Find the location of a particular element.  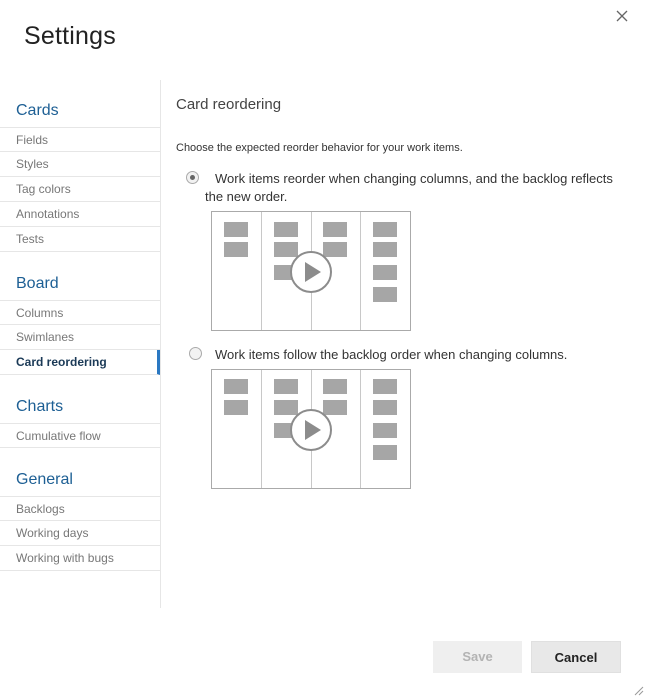

sidebar-item-fields: Fields is located at coordinates (80, 139).